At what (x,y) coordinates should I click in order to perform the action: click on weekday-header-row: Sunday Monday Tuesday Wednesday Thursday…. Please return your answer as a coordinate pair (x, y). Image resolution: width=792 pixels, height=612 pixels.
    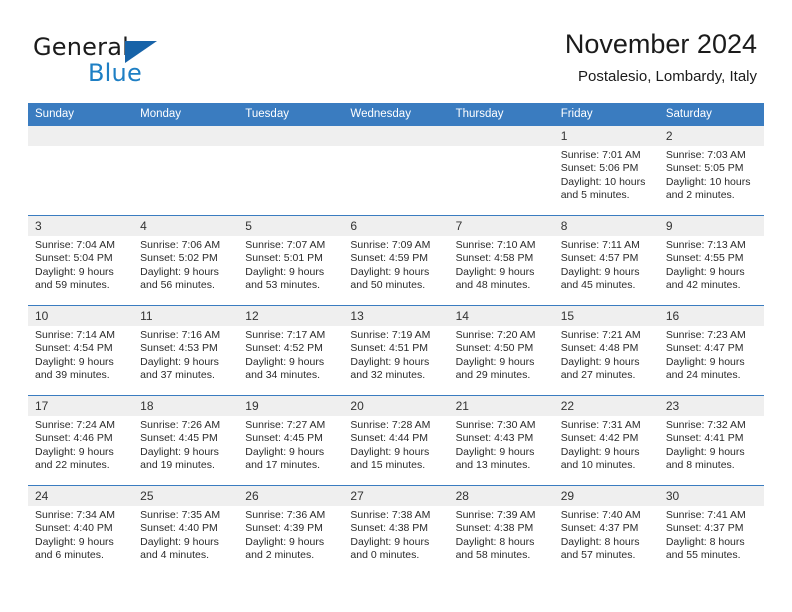
    Looking at the image, I should click on (396, 114).